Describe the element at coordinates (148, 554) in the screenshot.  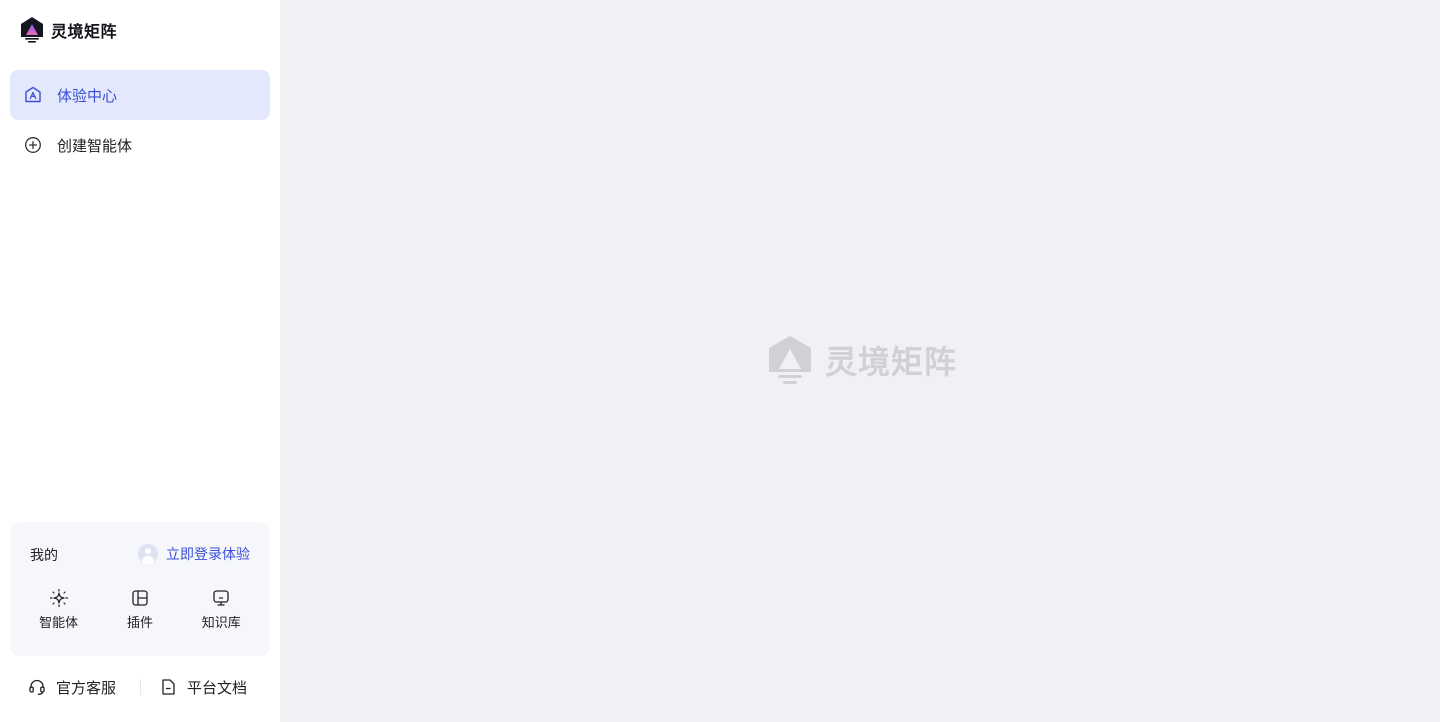
I see `avatar-icon` at that location.